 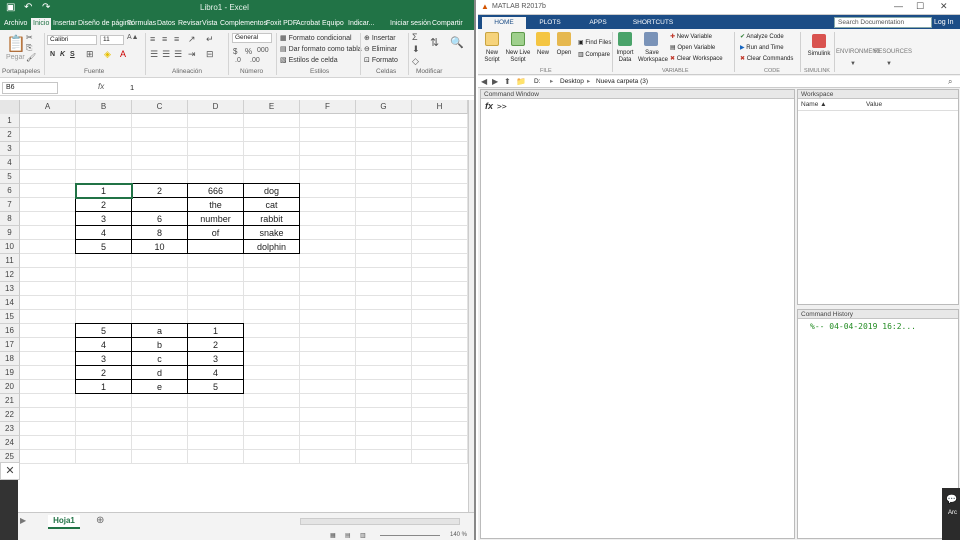 I want to click on fill-color-icon: ◈, so click(x=107, y=54).